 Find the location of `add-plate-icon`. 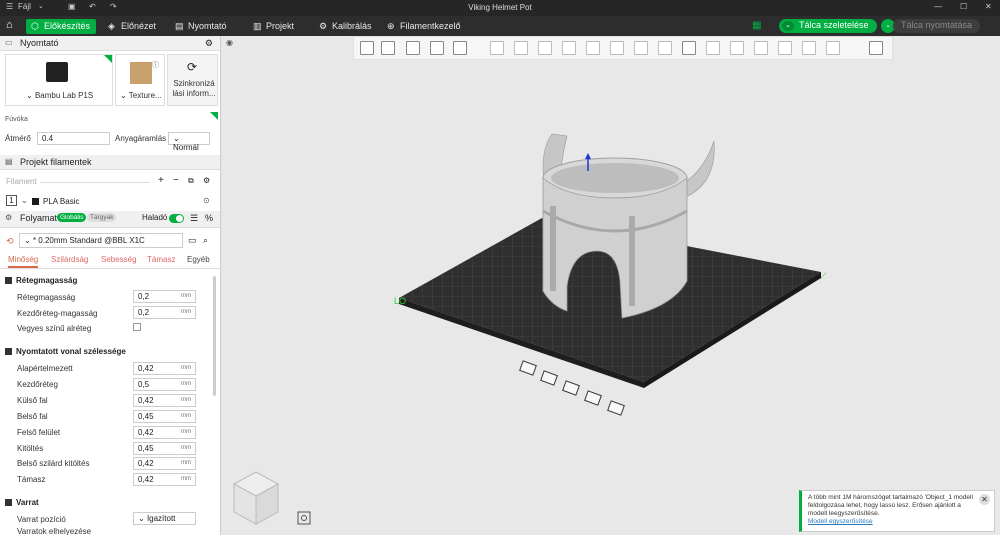

add-plate-icon is located at coordinates (388, 48).